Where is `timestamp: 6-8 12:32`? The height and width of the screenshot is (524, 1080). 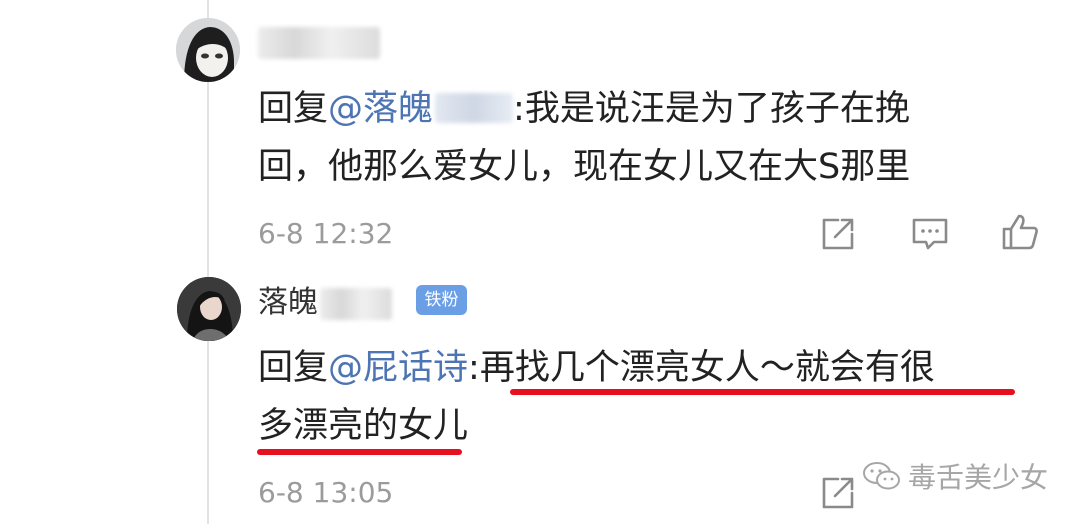
timestamp: 6-8 12:32 is located at coordinates (326, 233).